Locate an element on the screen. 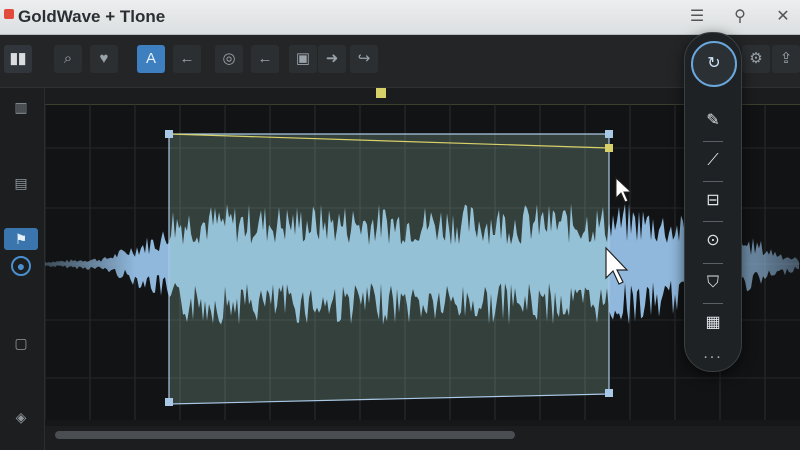 Image resolution: width=800 pixels, height=450 pixels. download-icon: ⊙ is located at coordinates (713, 241).